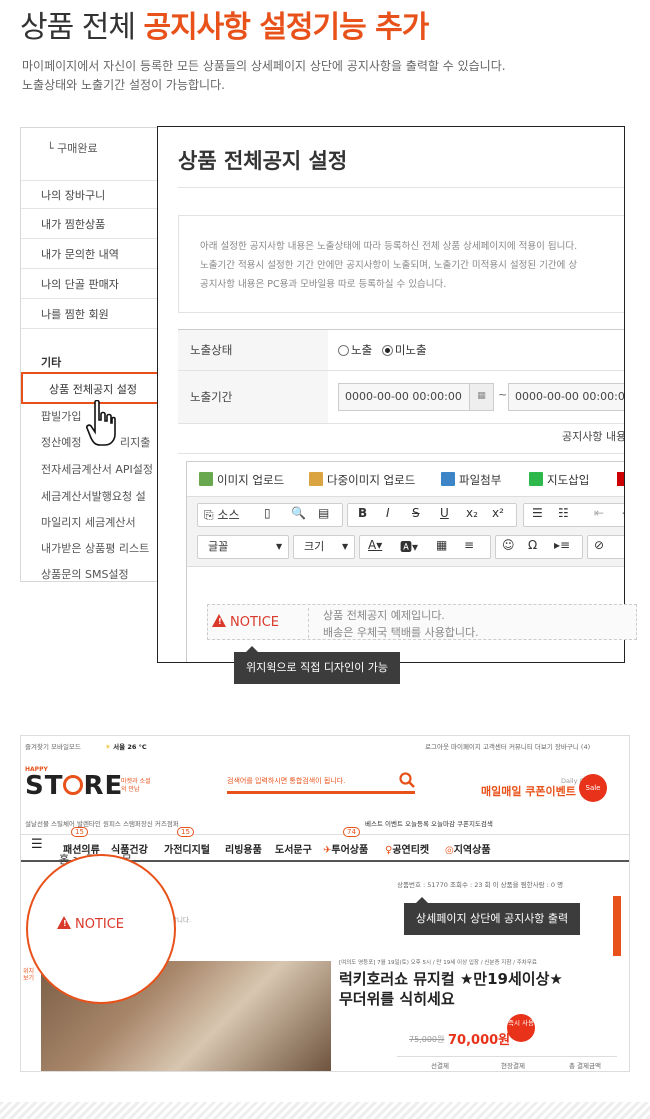 This screenshot has width=650, height=1119. What do you see at coordinates (498, 513) in the screenshot?
I see `superscript-icon: x²` at bounding box center [498, 513].